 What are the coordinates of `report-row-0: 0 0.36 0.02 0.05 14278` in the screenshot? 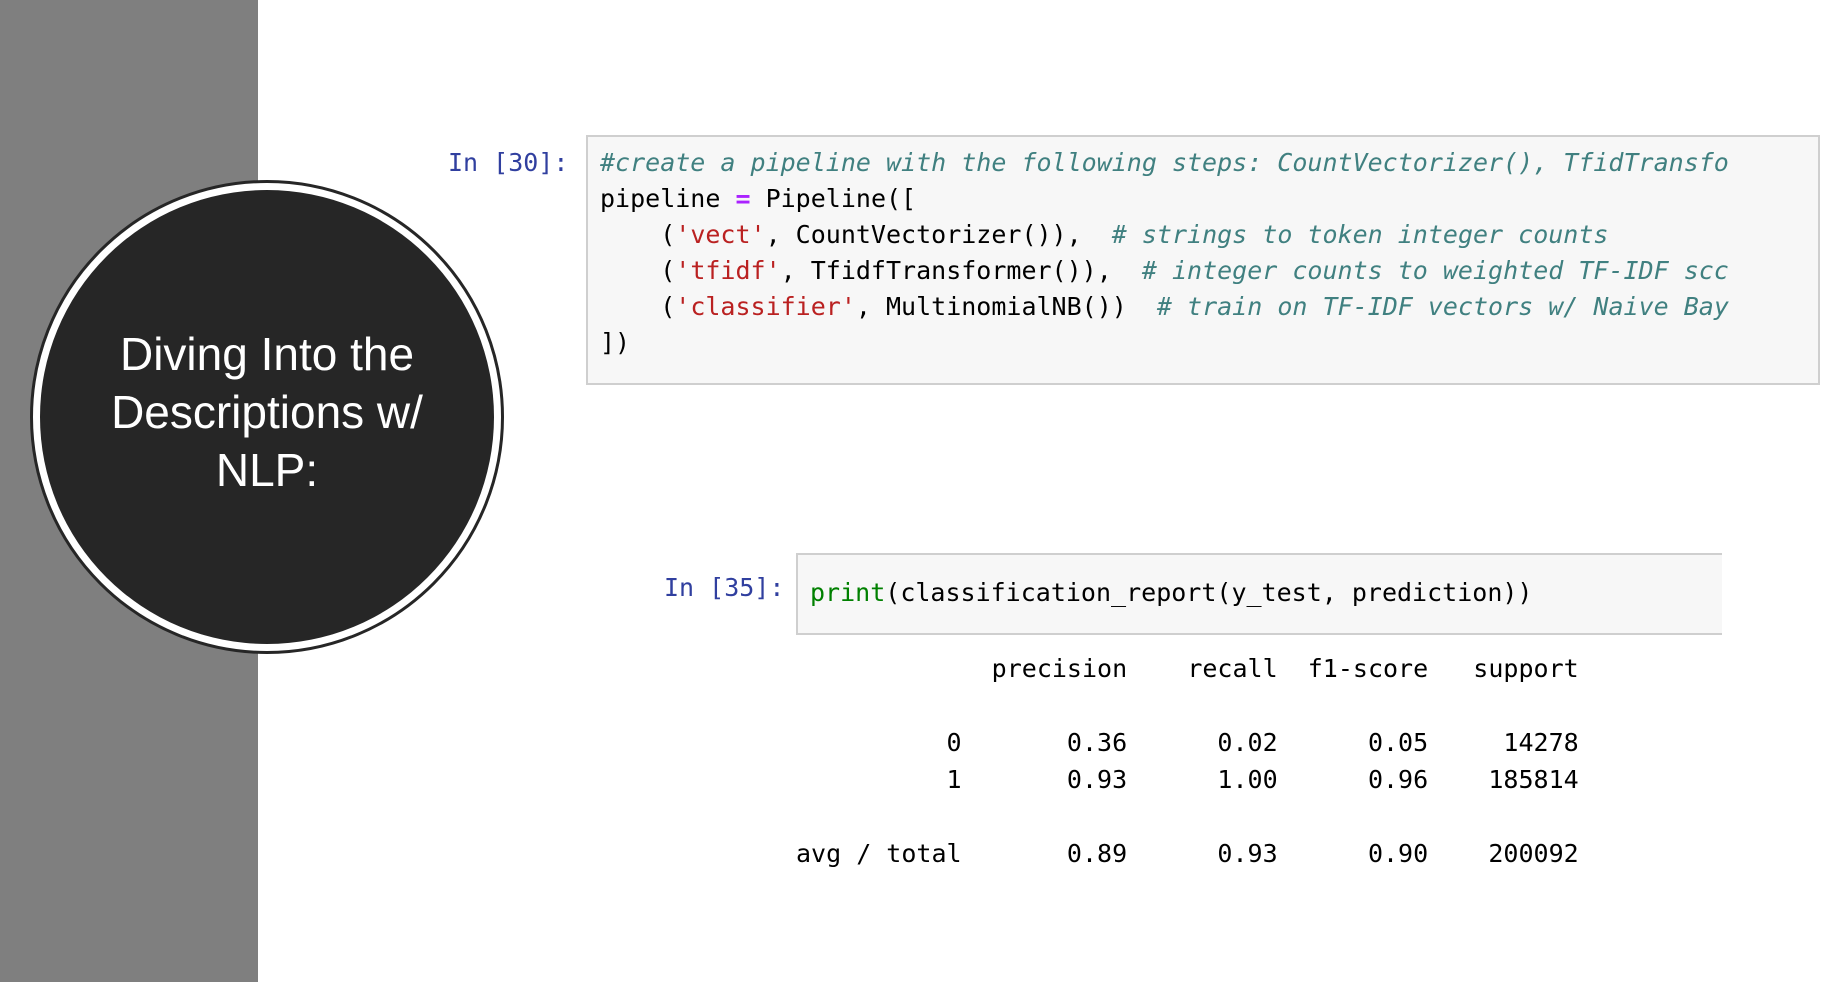 It's located at (1187, 742).